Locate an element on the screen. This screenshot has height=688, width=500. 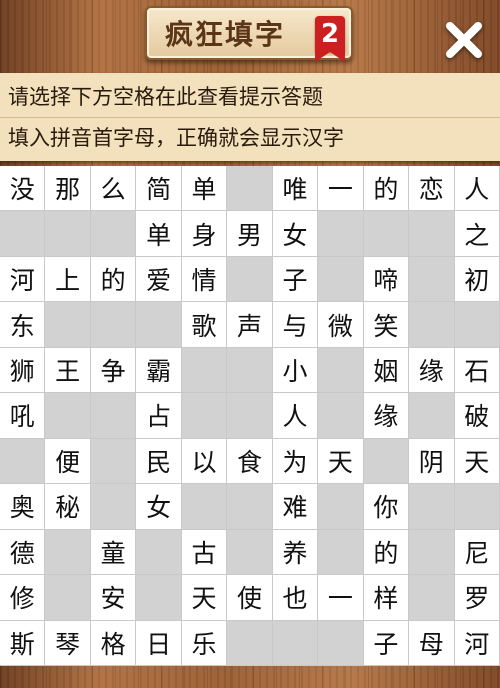
grid-cell: 母 is located at coordinates (432, 643).